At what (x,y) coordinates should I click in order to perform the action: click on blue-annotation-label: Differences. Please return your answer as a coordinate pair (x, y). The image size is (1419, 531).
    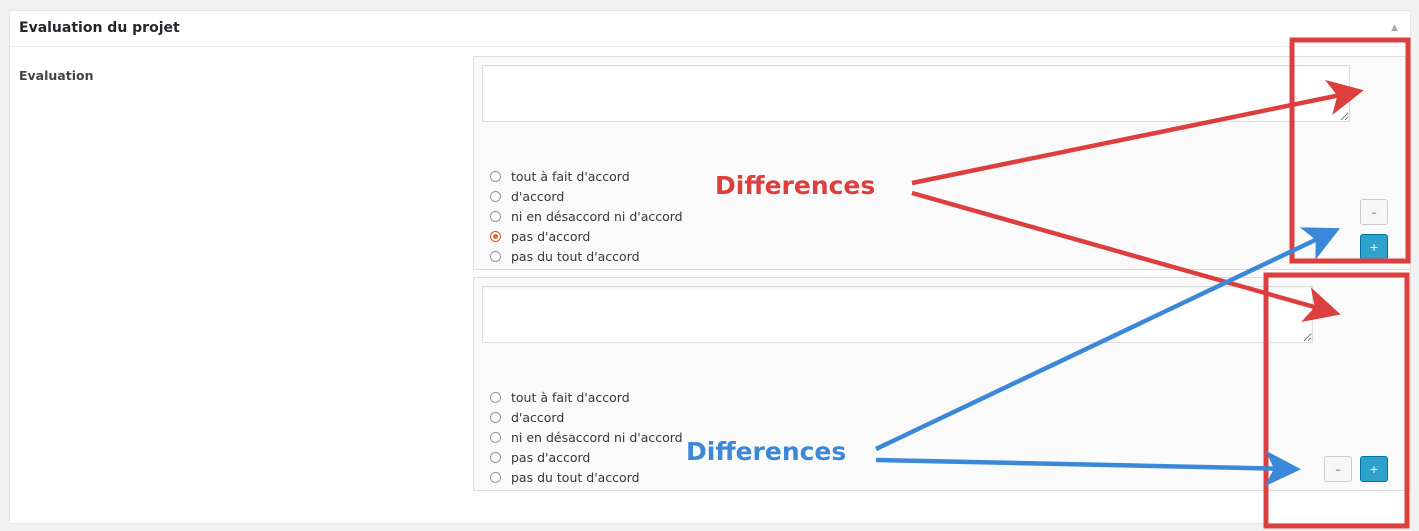
    Looking at the image, I should click on (766, 451).